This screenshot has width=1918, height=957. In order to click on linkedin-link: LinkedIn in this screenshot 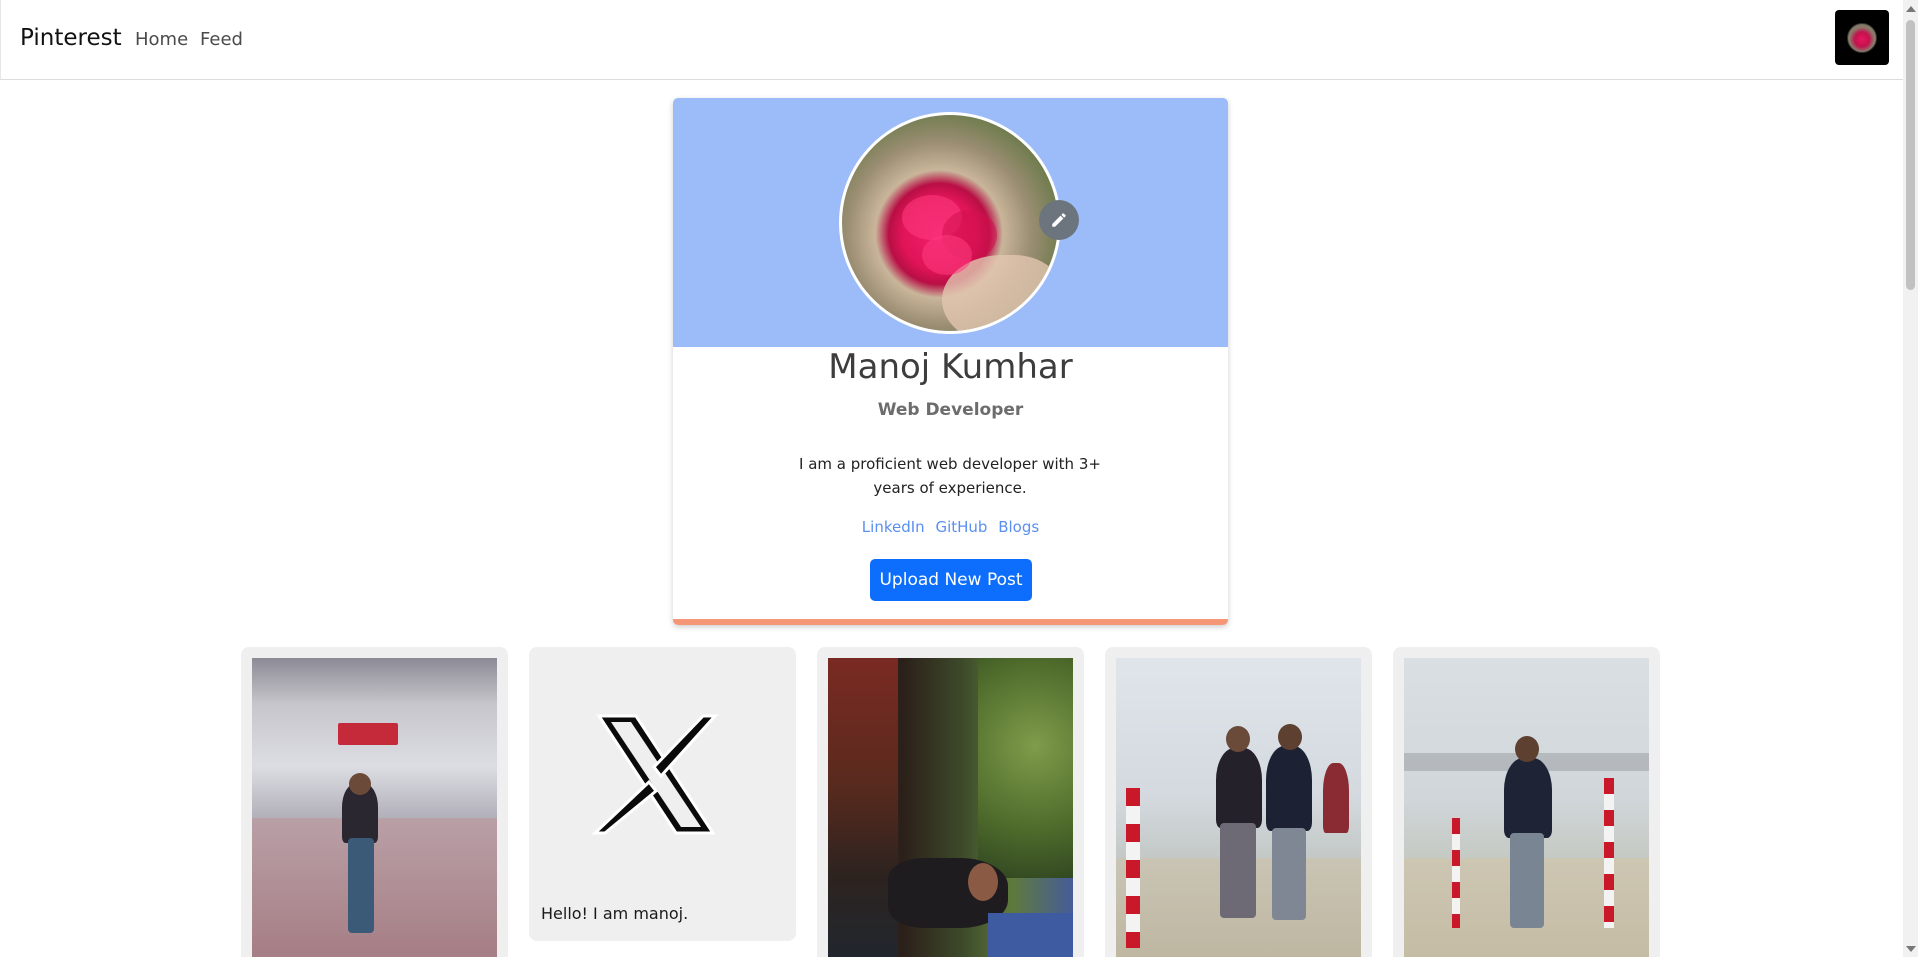, I will do `click(893, 527)`.